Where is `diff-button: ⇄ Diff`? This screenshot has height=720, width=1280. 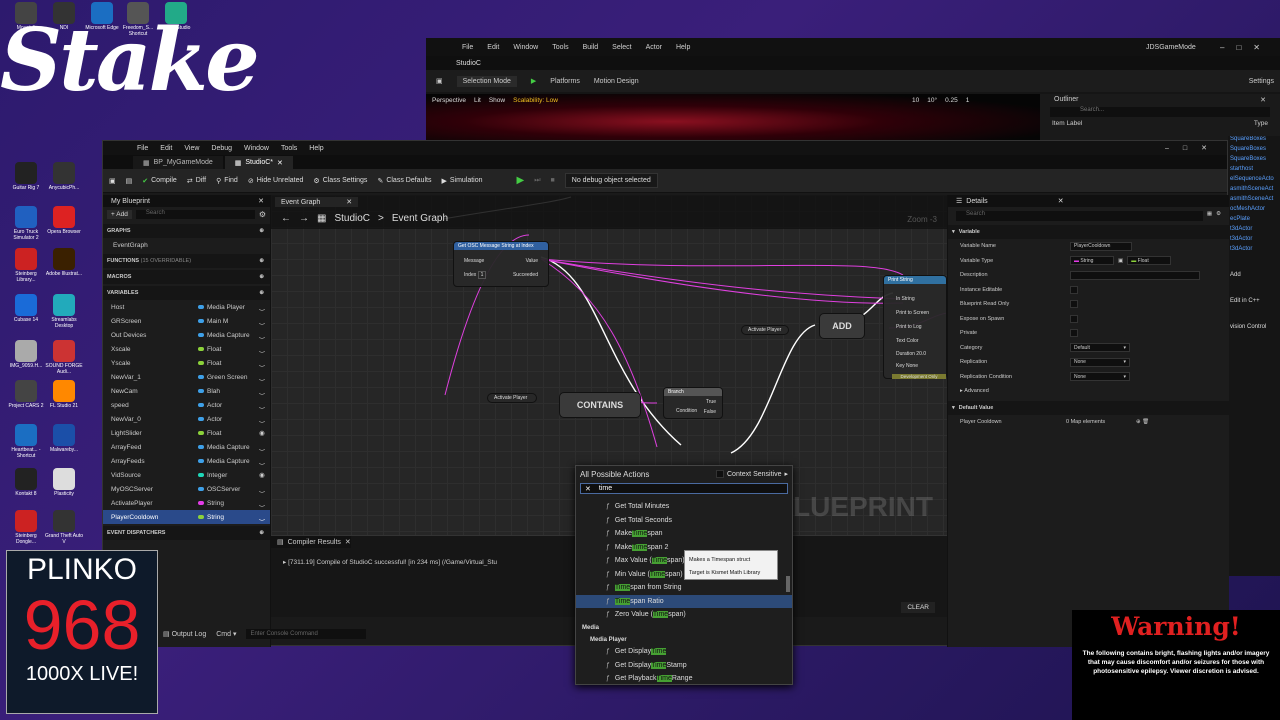 diff-button: ⇄ Diff is located at coordinates (196, 181).